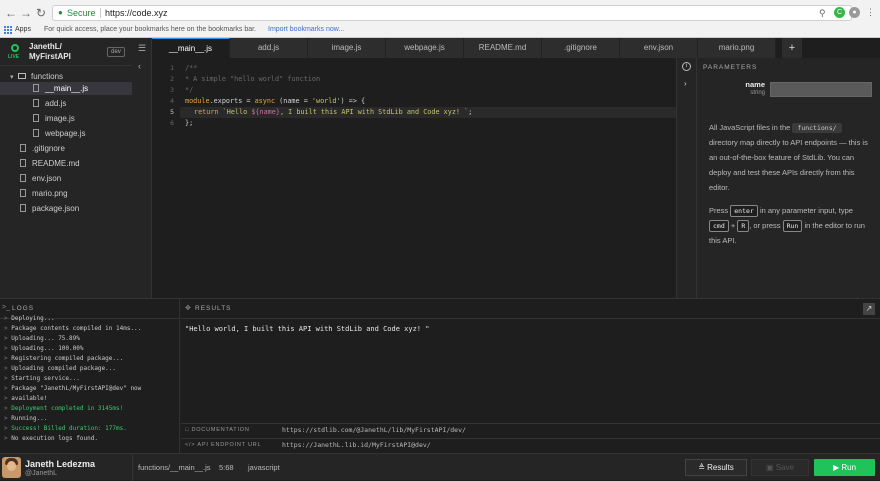 This screenshot has height=481, width=880. What do you see at coordinates (503, 48) in the screenshot?
I see `tab-readme-md: README.md` at bounding box center [503, 48].